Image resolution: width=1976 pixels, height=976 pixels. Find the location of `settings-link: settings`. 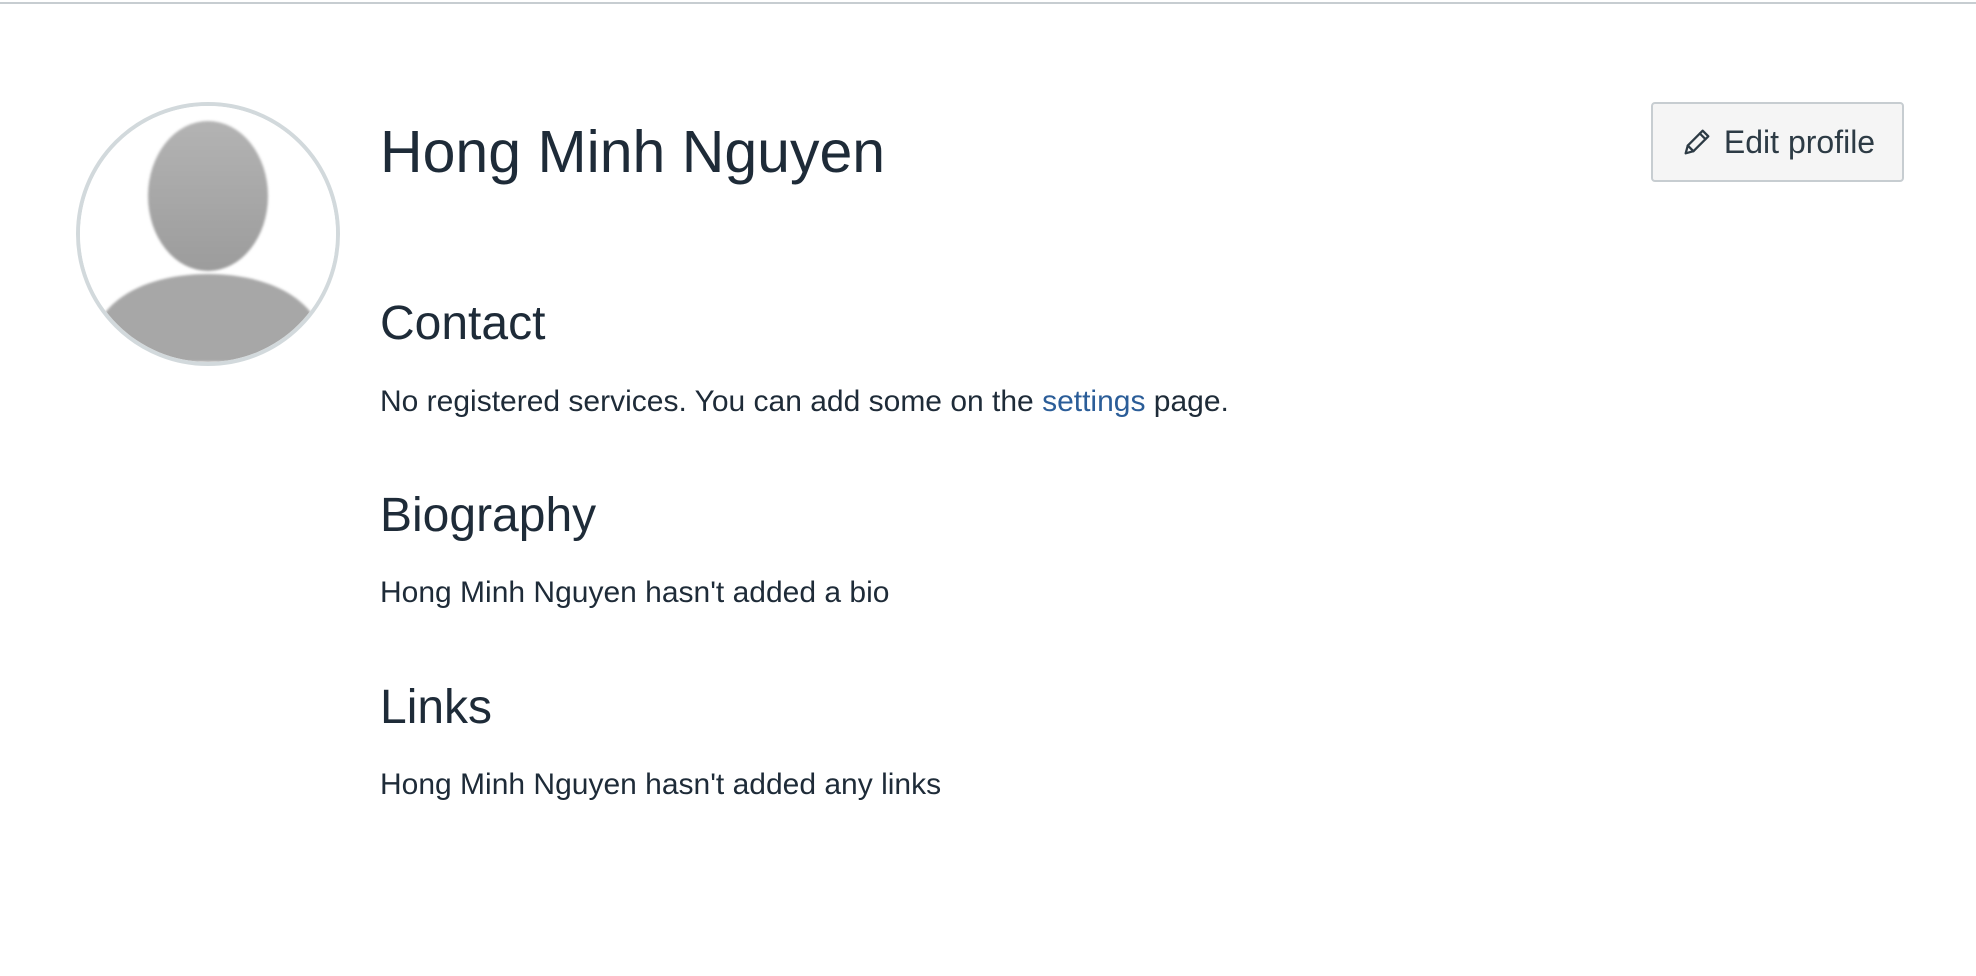

settings-link: settings is located at coordinates (1093, 401).